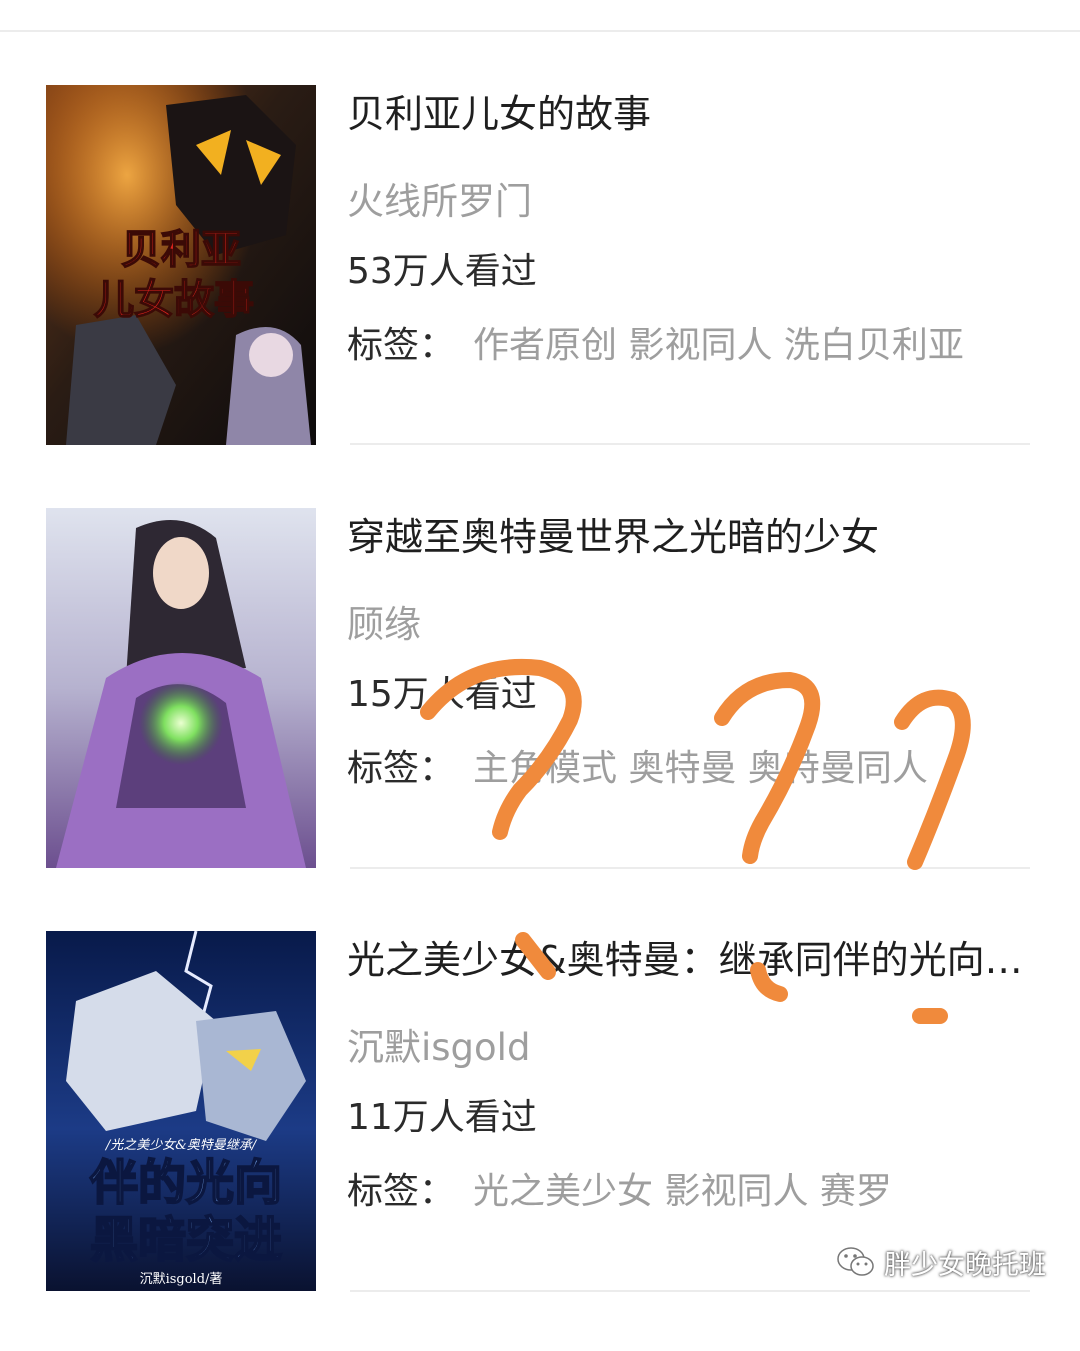 This screenshot has width=1080, height=1351. What do you see at coordinates (855, 1261) in the screenshot?
I see `wechat-icon` at bounding box center [855, 1261].